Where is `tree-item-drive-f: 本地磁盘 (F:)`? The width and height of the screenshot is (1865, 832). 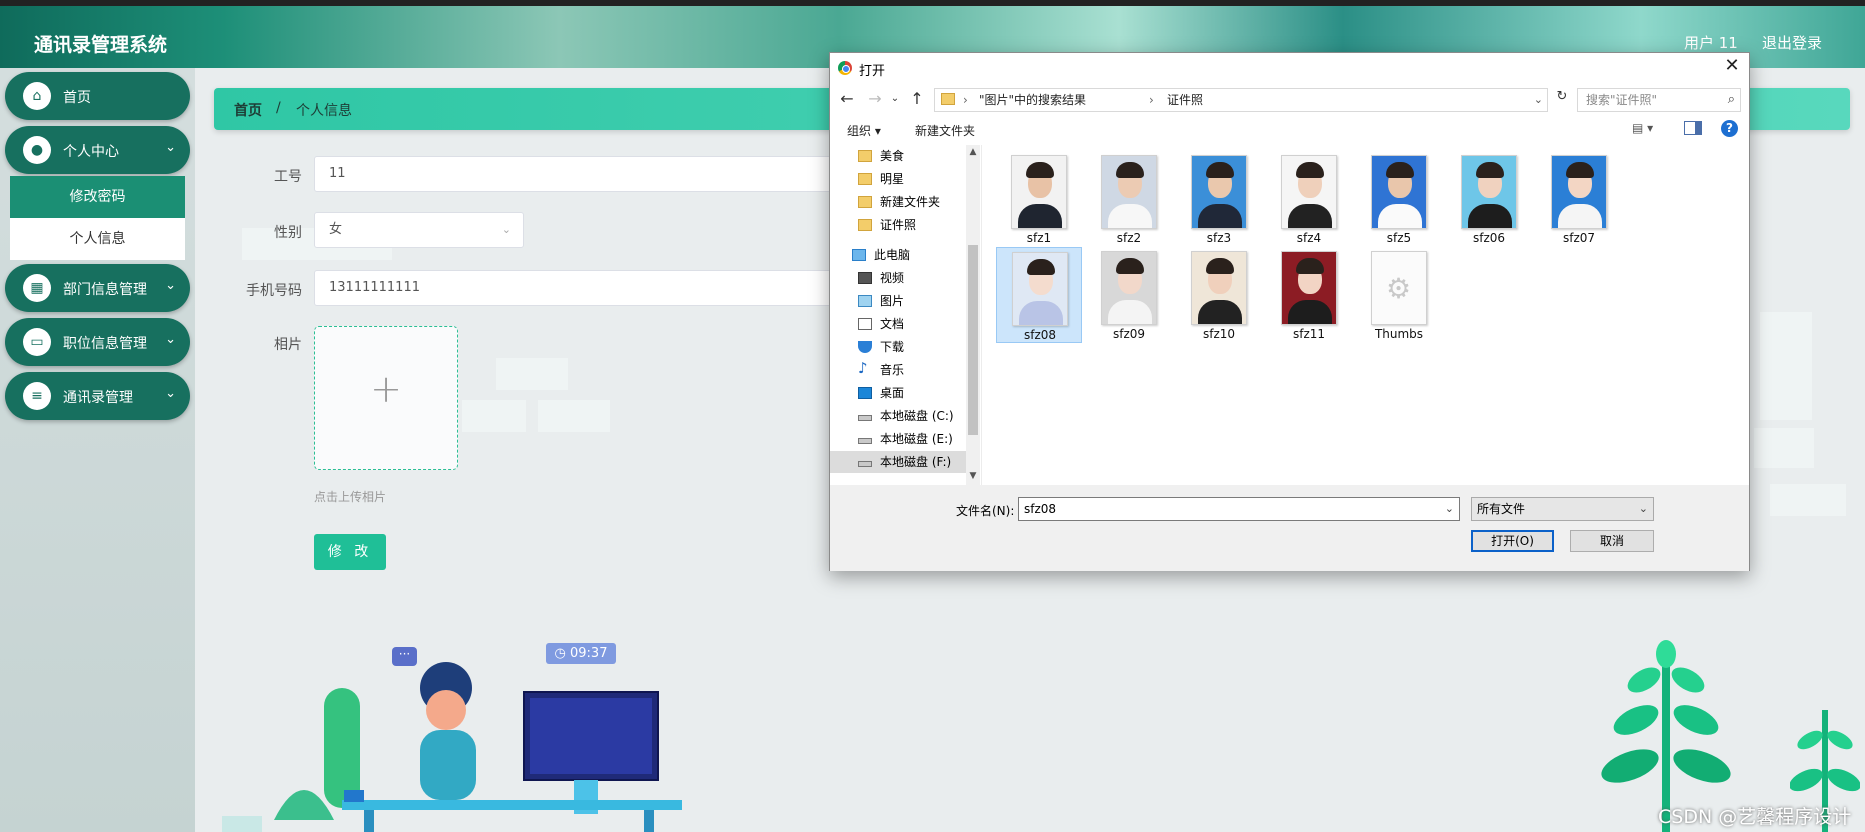
tree-item-drive-f: 本地磁盘 (F:) is located at coordinates (898, 462).